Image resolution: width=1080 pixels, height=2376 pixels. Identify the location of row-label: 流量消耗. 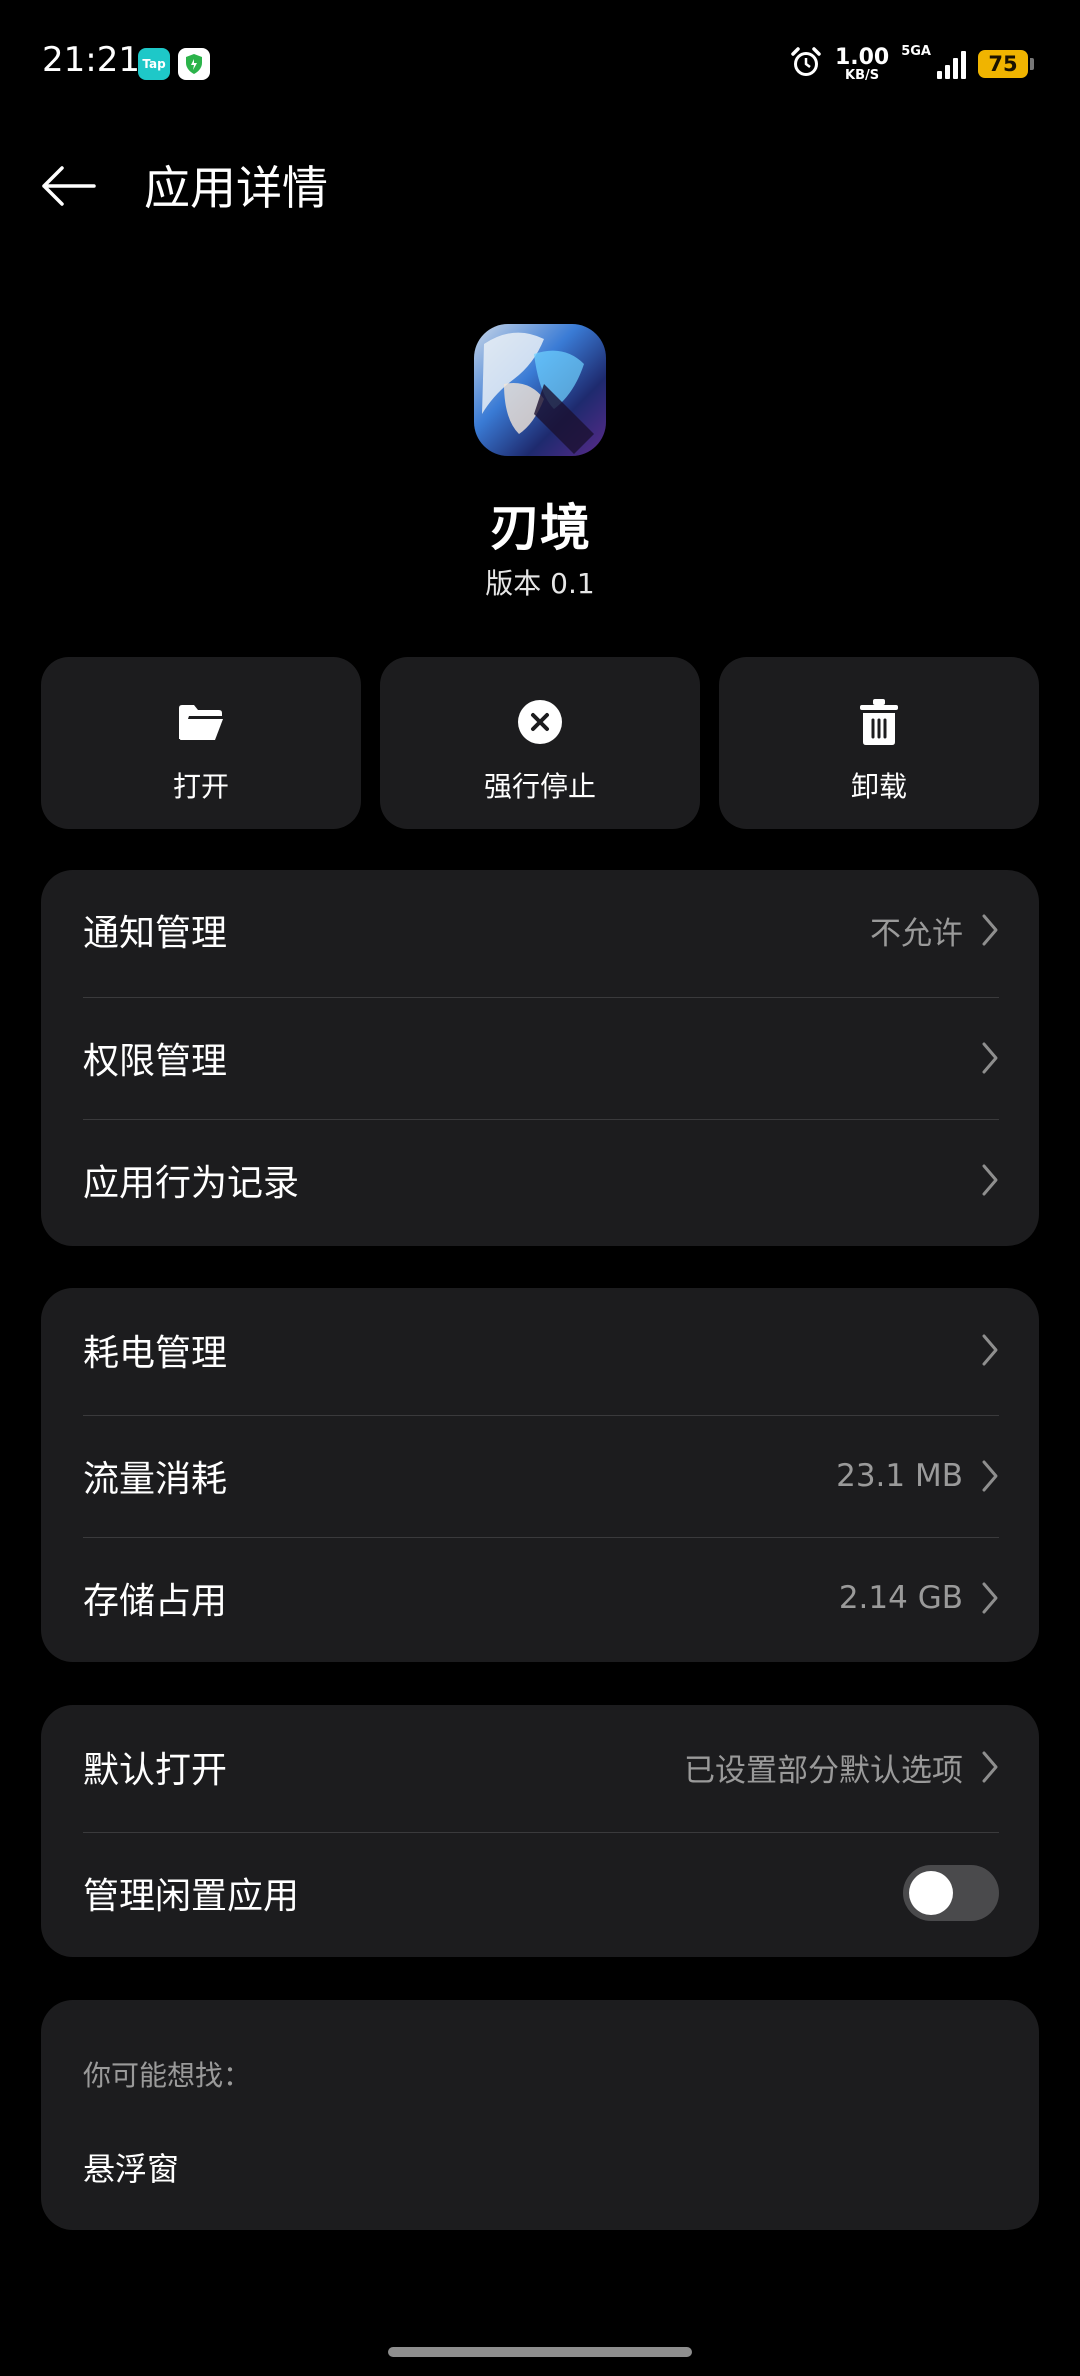
(155, 1479).